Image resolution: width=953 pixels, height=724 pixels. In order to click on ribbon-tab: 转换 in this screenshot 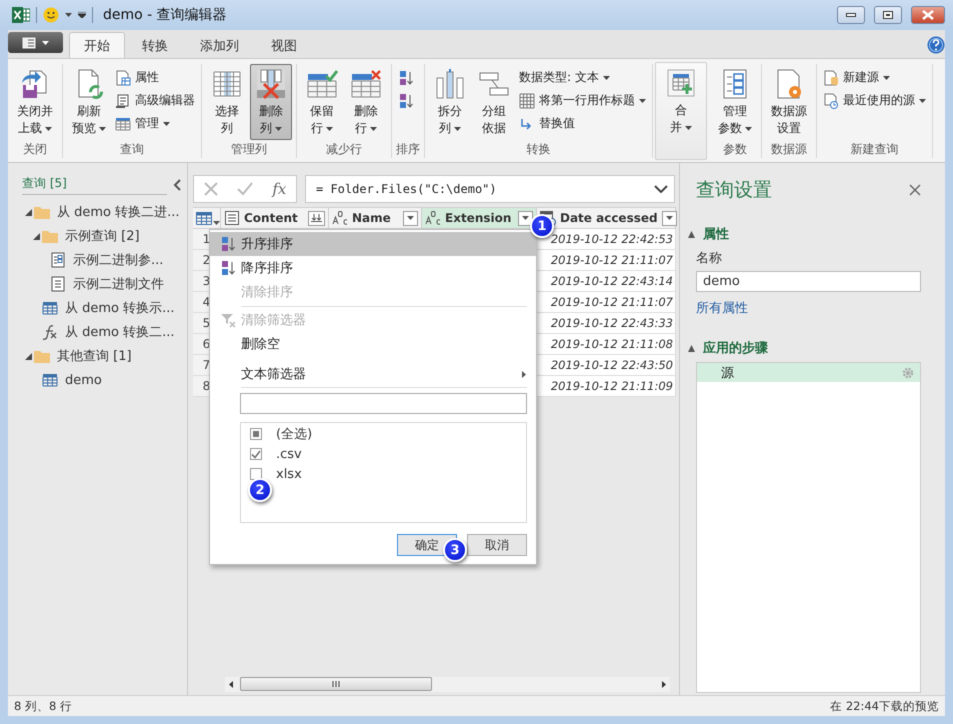, I will do `click(155, 45)`.